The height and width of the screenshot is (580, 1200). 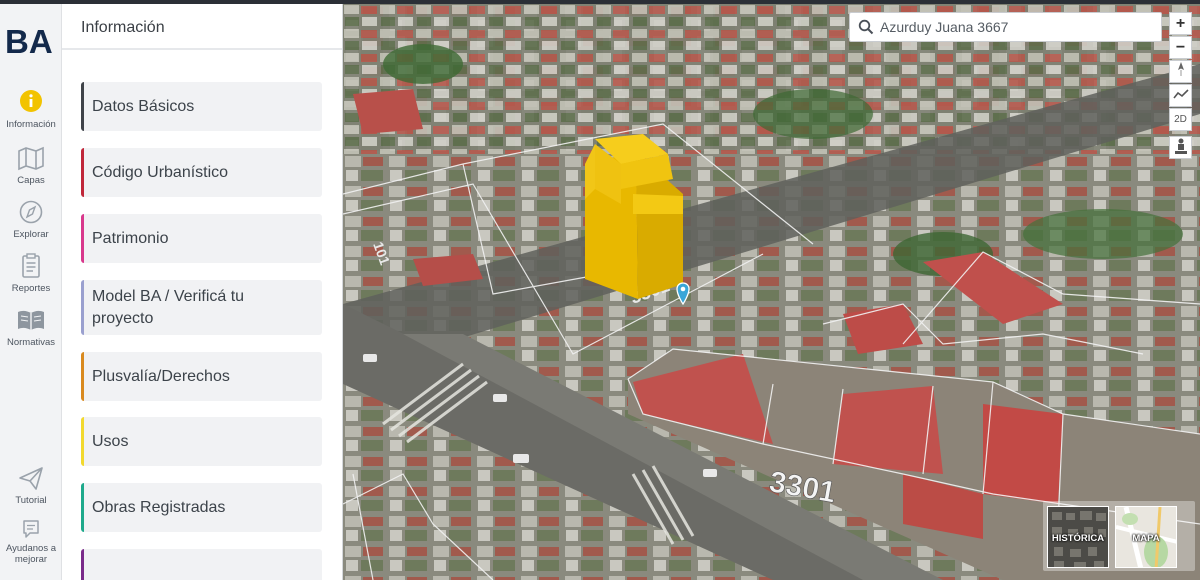 What do you see at coordinates (31, 180) in the screenshot?
I see `rail-label: Capas` at bounding box center [31, 180].